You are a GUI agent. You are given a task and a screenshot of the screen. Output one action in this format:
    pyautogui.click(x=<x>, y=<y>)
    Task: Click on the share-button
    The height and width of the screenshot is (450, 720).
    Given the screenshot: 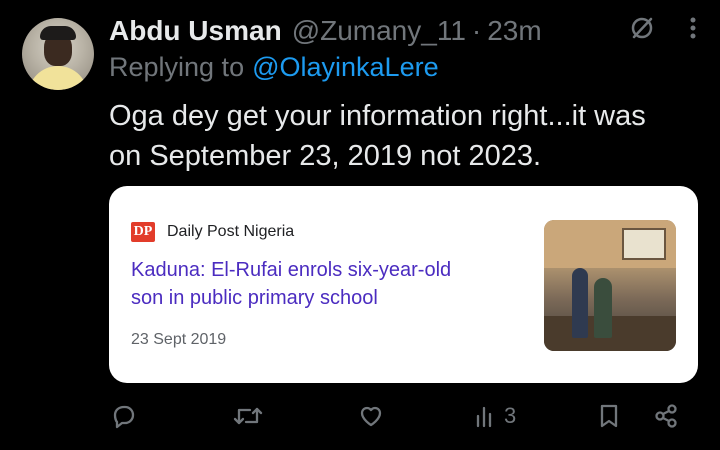 What is the action you would take?
    pyautogui.click(x=666, y=416)
    